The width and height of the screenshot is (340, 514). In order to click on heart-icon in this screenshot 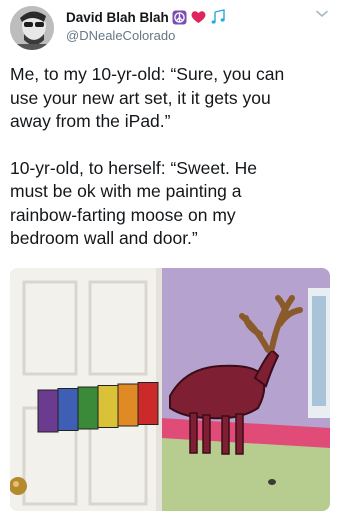, I will do `click(199, 17)`.